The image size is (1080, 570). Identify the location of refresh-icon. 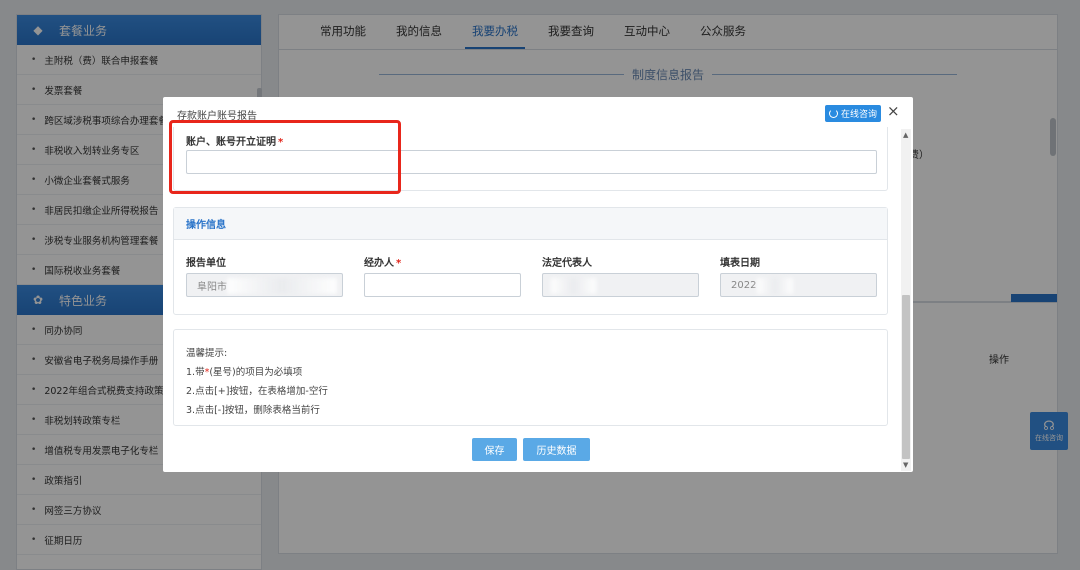
(833, 113).